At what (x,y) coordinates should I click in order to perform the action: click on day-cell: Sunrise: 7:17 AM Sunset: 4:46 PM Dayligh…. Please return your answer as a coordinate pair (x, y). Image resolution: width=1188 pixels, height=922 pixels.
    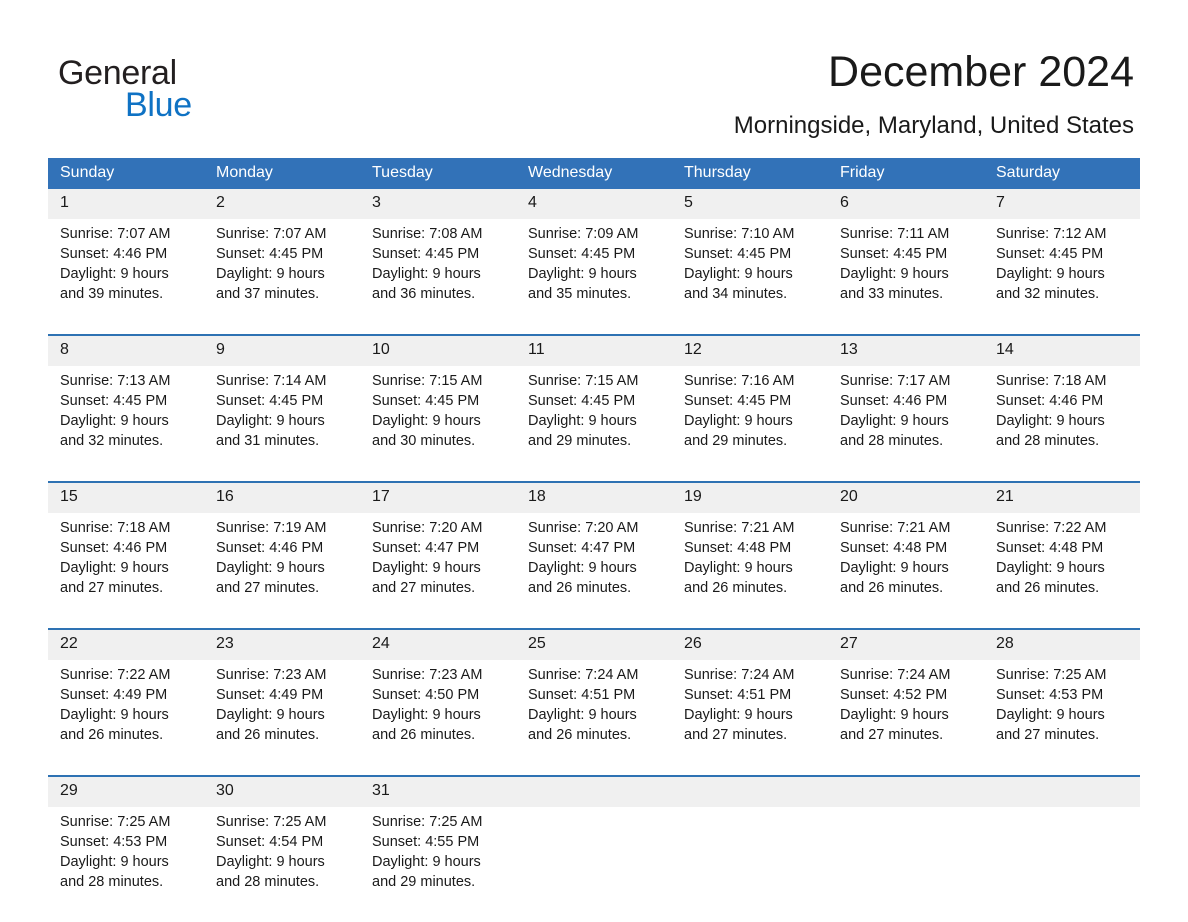
    Looking at the image, I should click on (906, 424).